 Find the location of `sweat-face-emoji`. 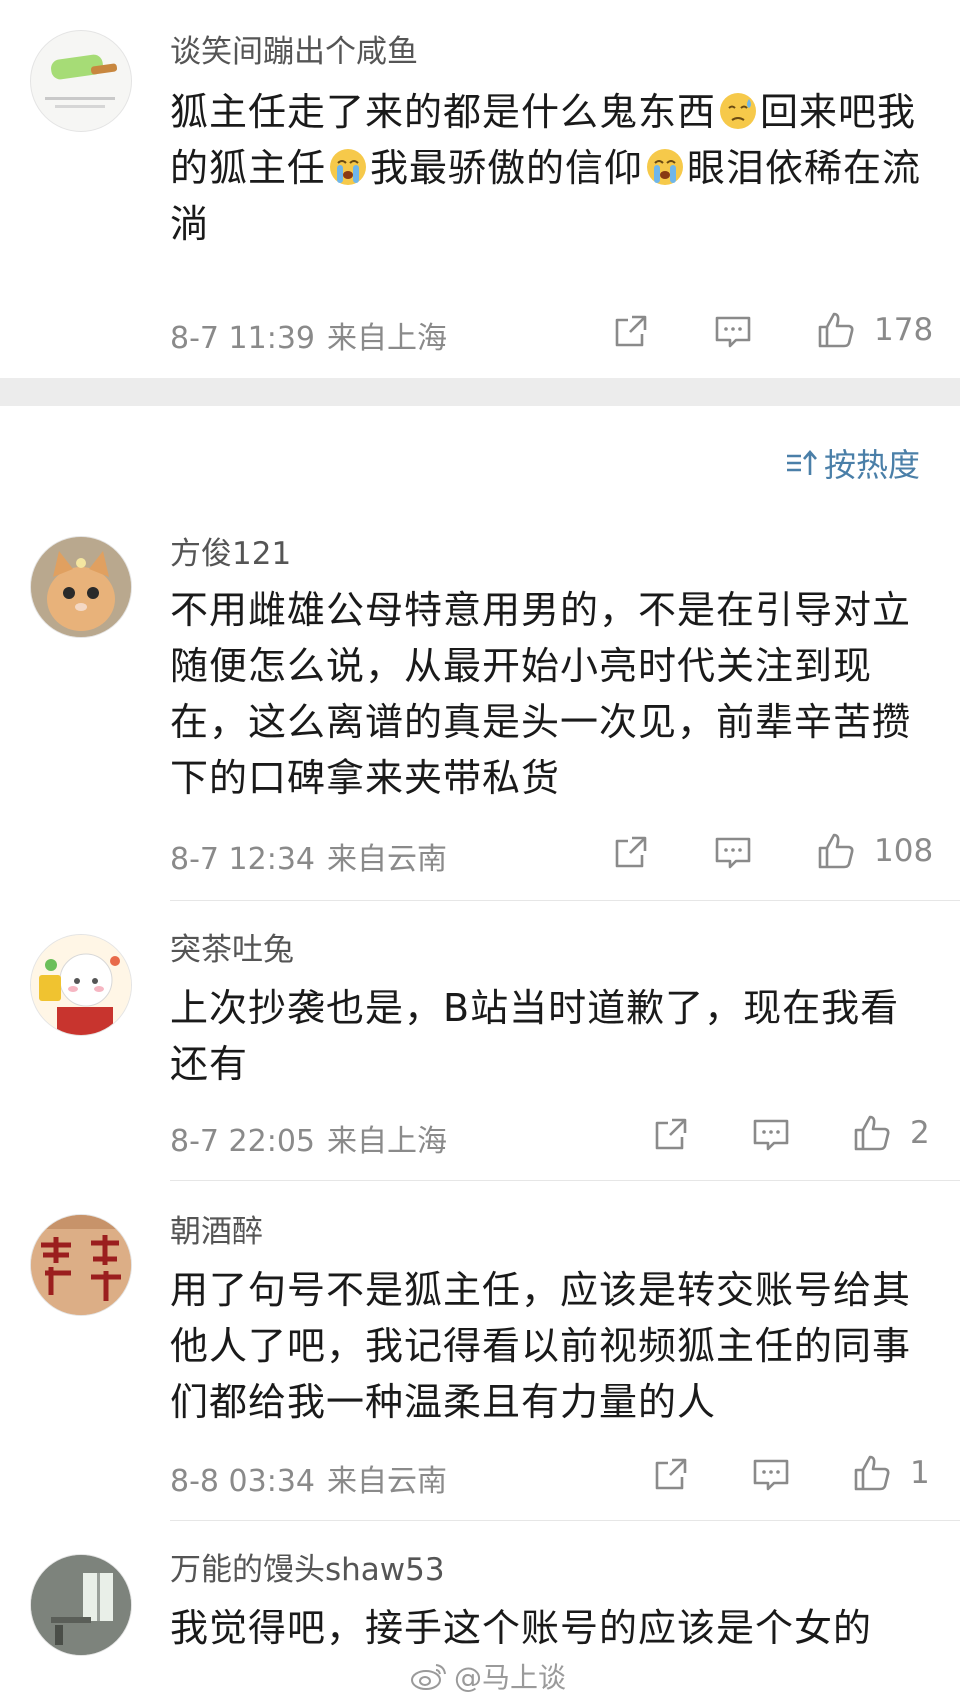

sweat-face-emoji is located at coordinates (738, 111).